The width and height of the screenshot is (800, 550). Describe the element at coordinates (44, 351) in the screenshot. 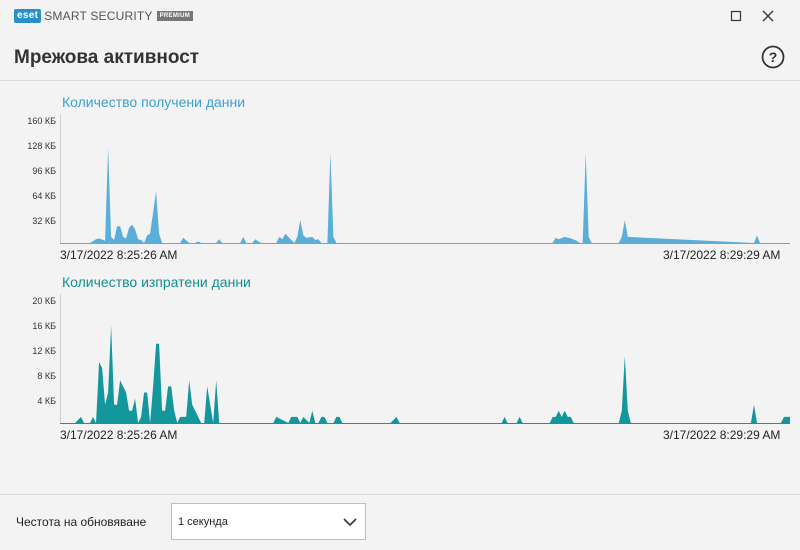

I see `sent-ytick: 12 КБ` at that location.